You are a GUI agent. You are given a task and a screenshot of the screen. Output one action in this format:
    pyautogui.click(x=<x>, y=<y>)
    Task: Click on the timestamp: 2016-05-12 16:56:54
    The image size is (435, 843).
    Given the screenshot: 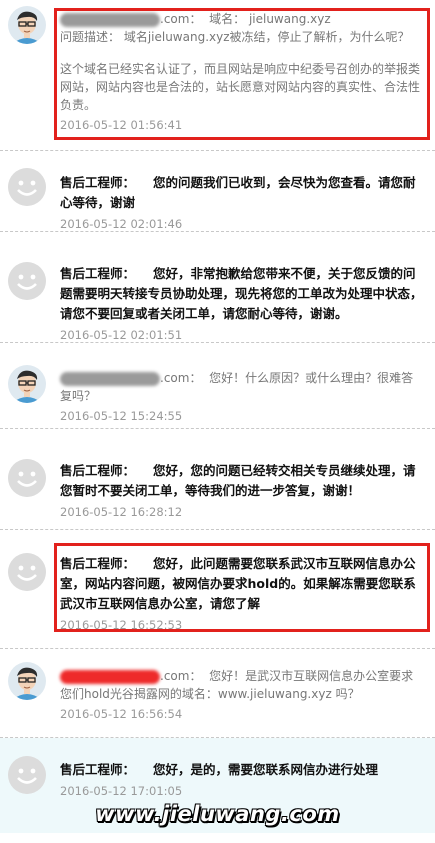 What is the action you would take?
    pyautogui.click(x=121, y=714)
    